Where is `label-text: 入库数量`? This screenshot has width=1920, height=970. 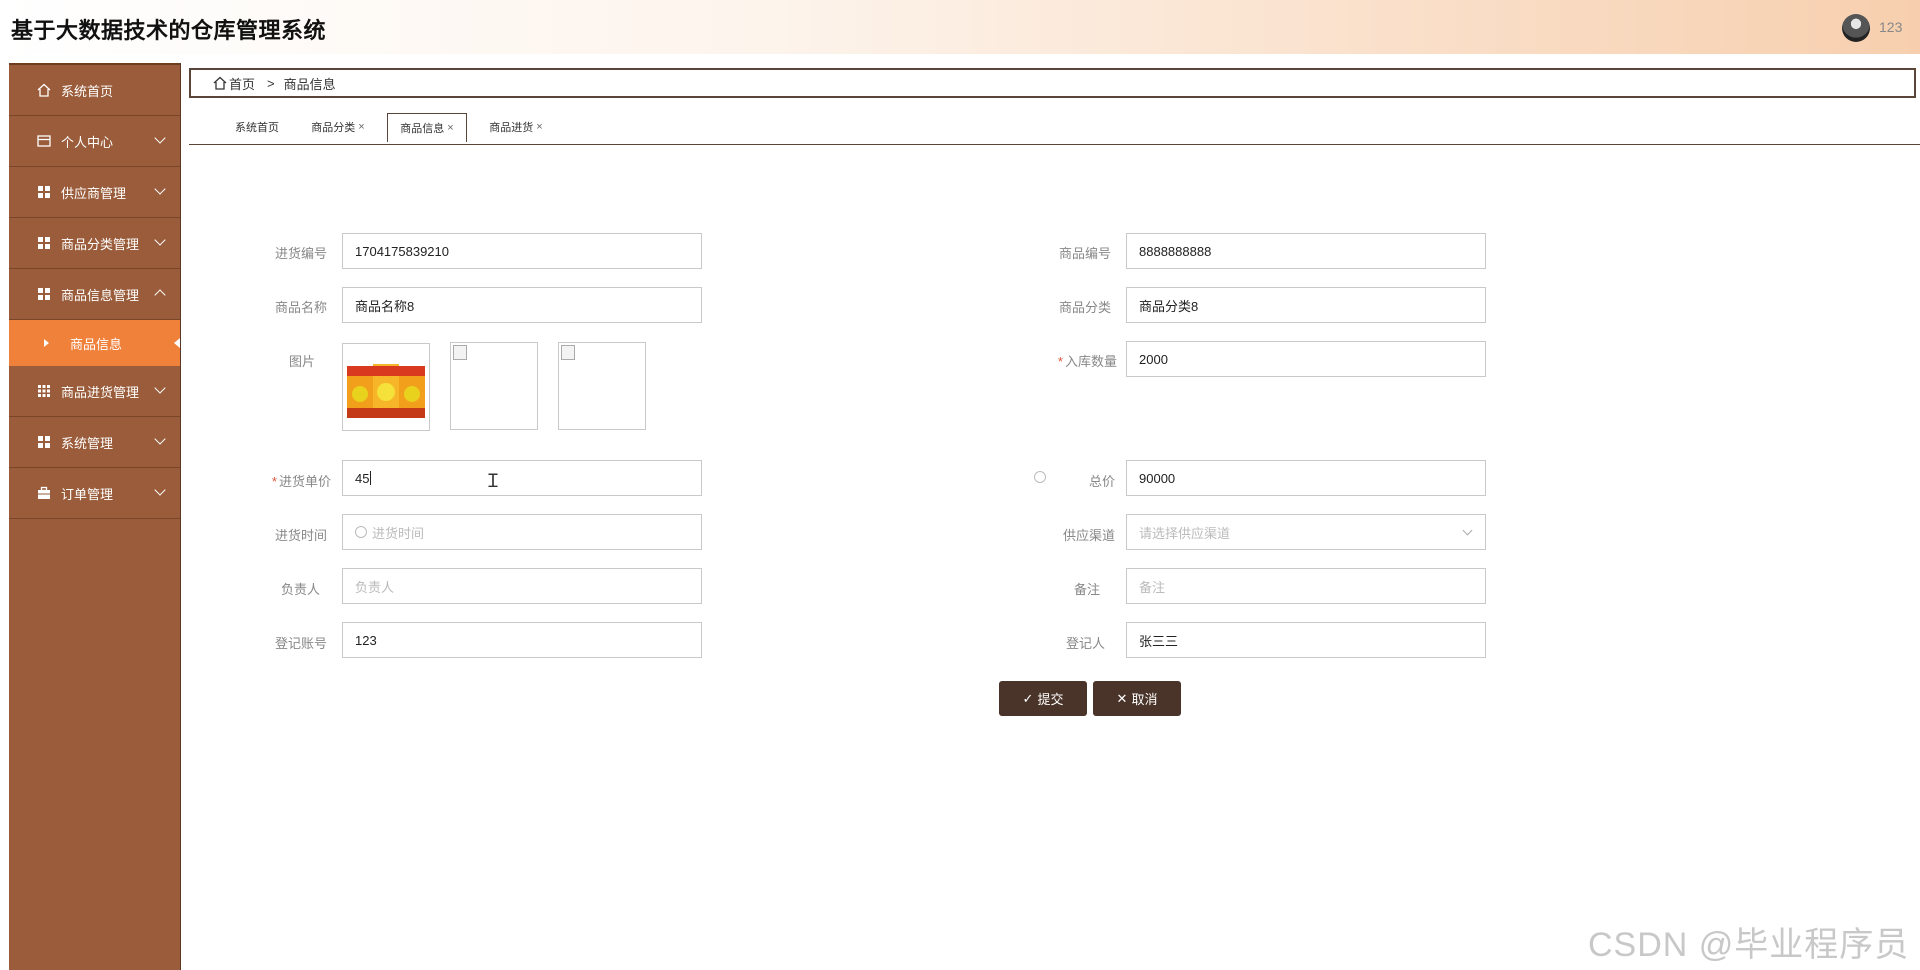
label-text: 入库数量 is located at coordinates (1090, 361).